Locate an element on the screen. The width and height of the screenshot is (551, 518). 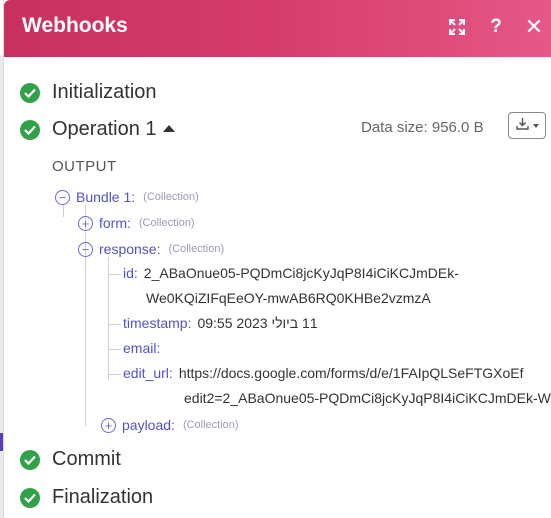
step-commit: Commit is located at coordinates (70, 459).